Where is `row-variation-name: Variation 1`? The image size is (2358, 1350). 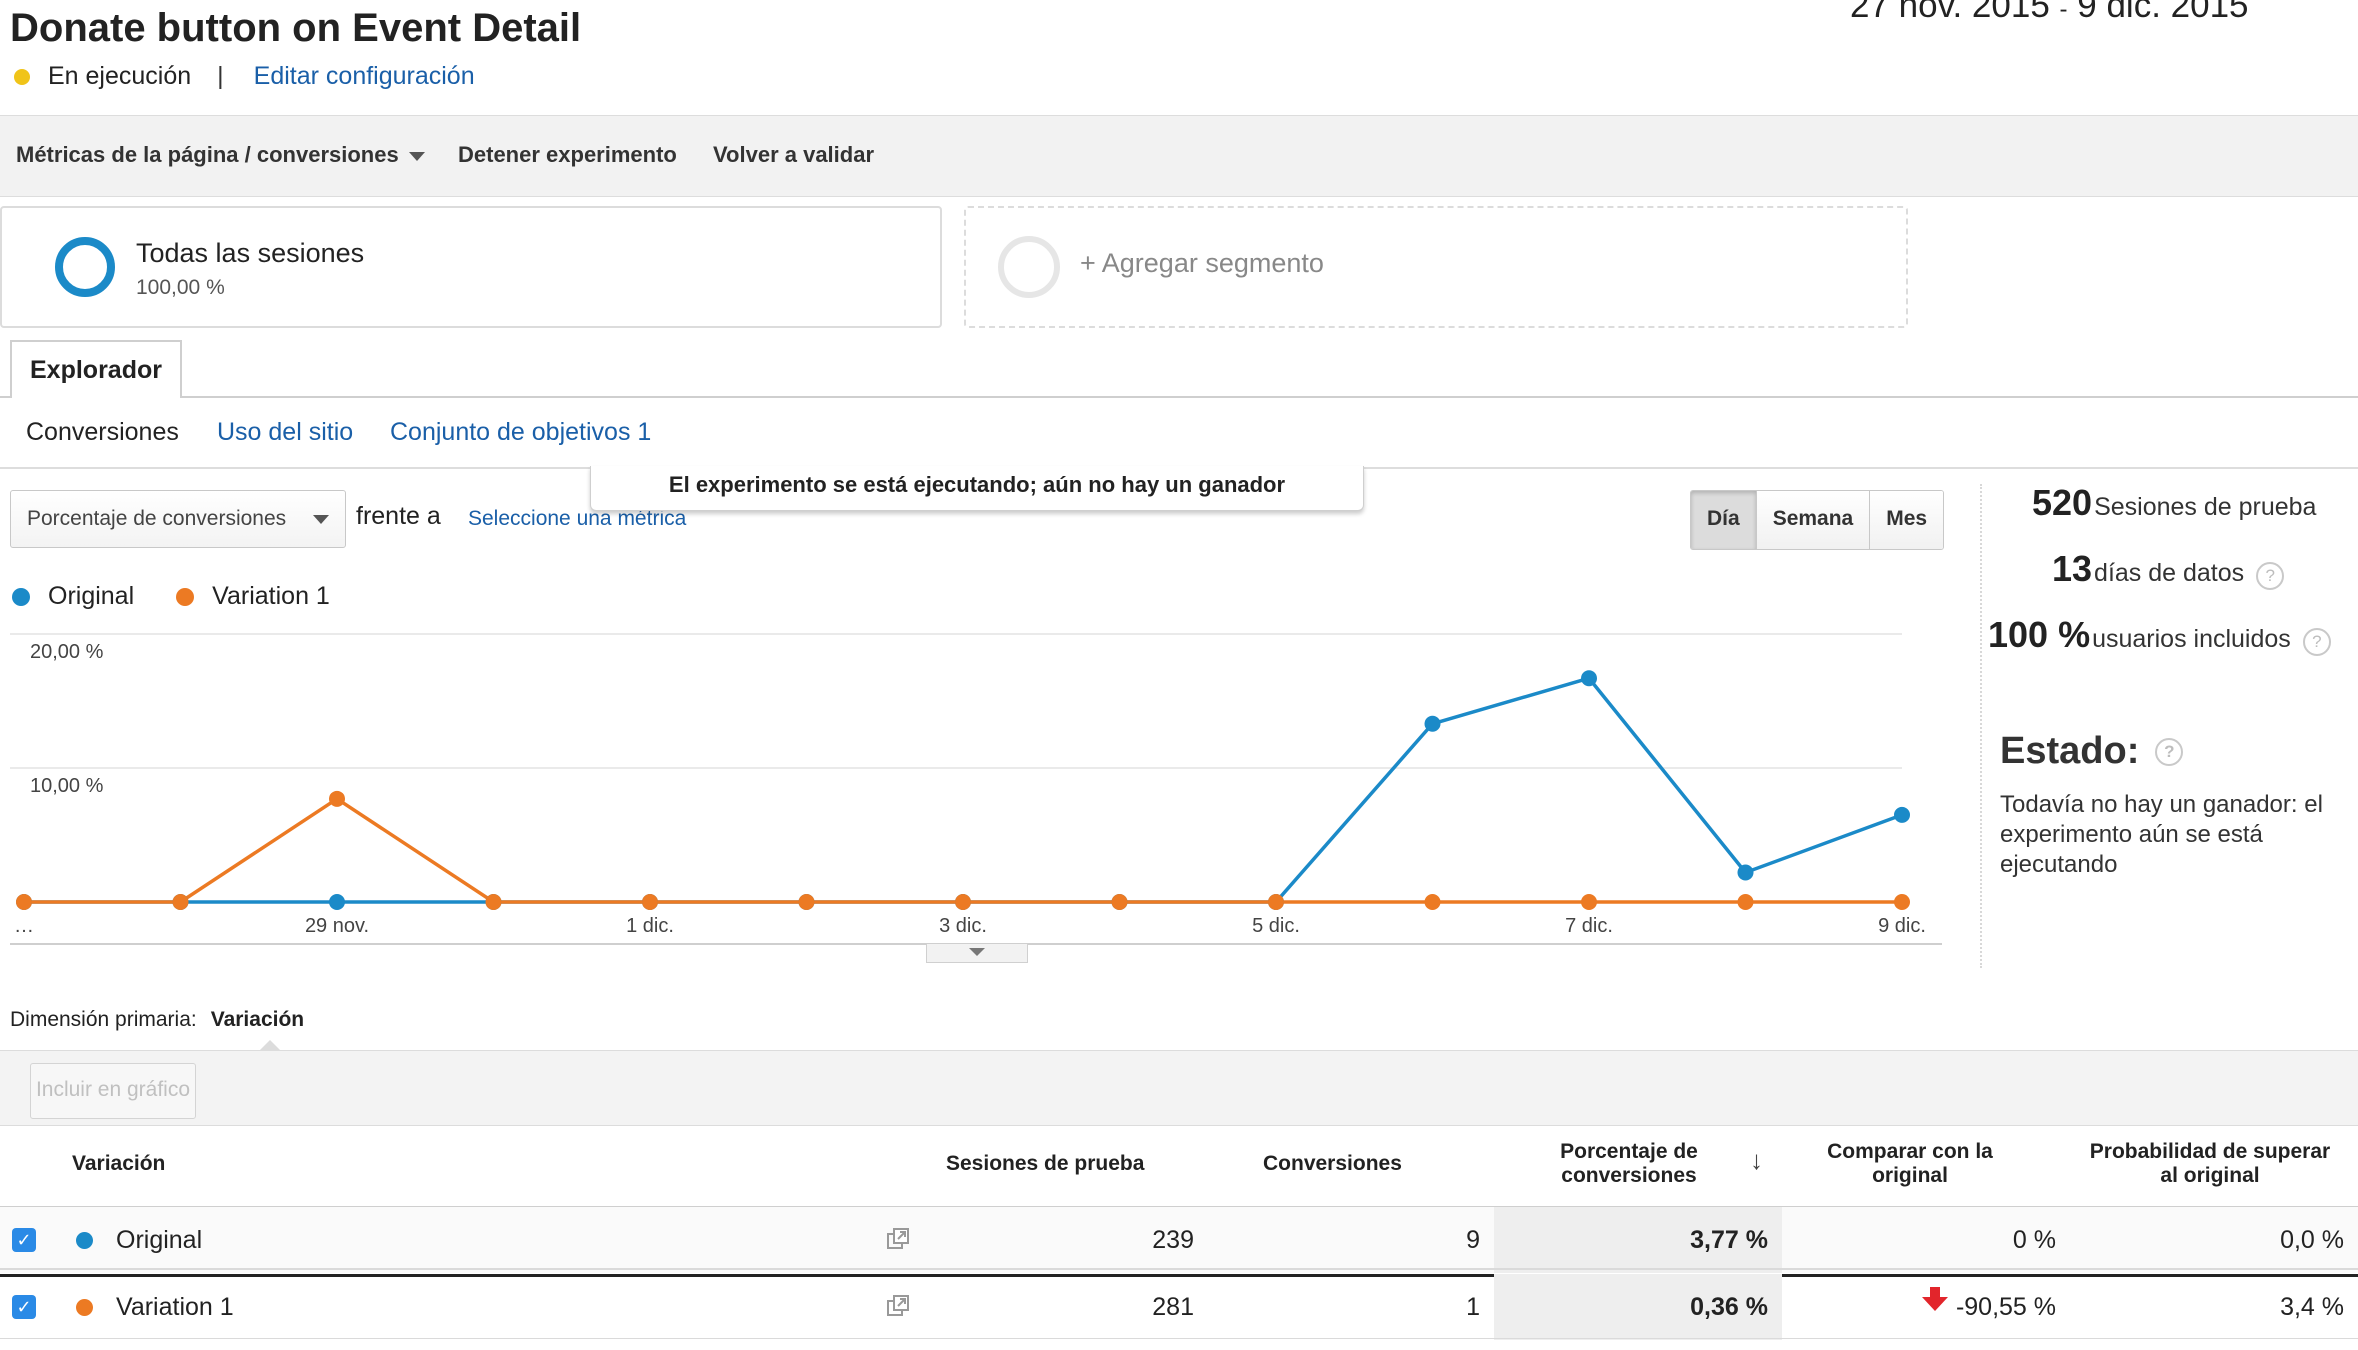
row-variation-name: Variation 1 is located at coordinates (175, 1307).